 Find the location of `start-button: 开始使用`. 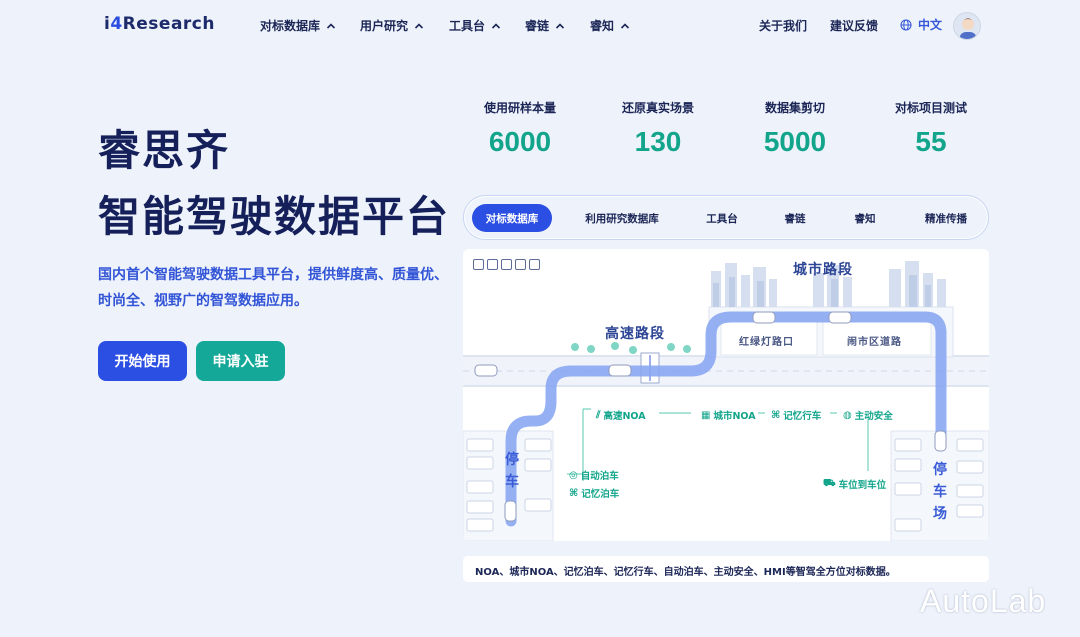

start-button: 开始使用 is located at coordinates (142, 361).